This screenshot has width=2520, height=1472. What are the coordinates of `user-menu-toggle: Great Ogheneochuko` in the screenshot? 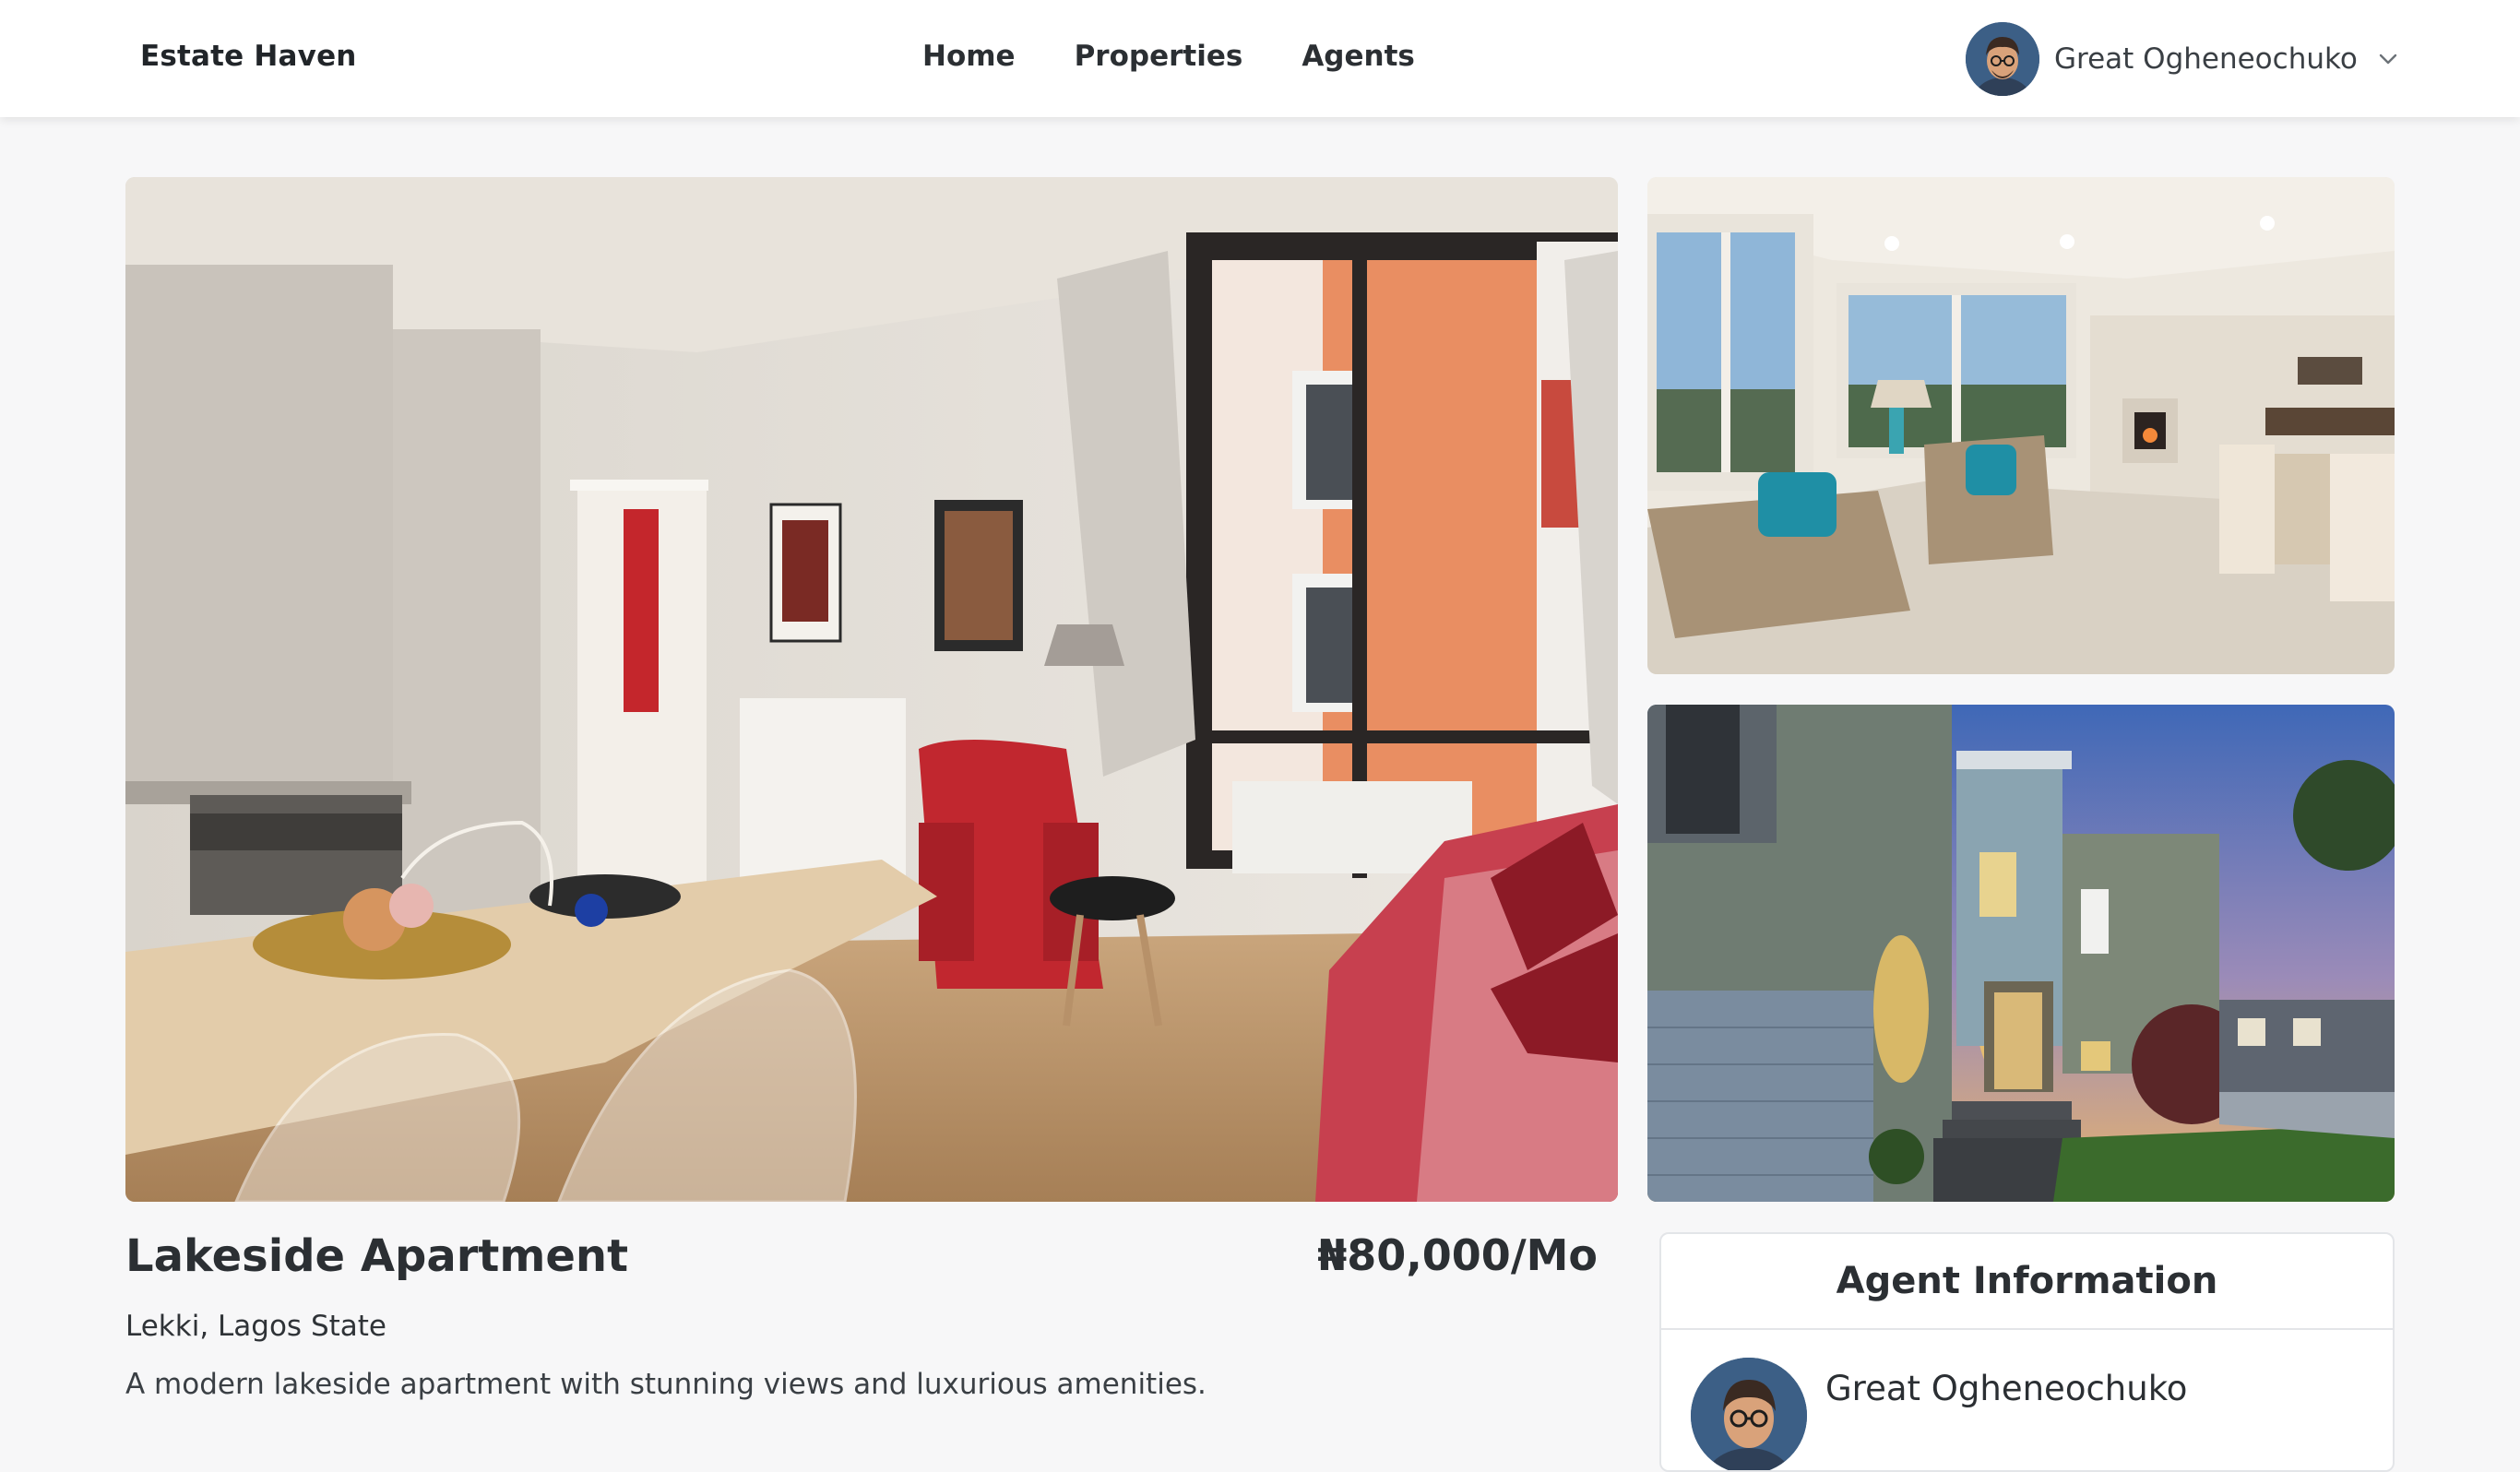 It's located at (2182, 59).